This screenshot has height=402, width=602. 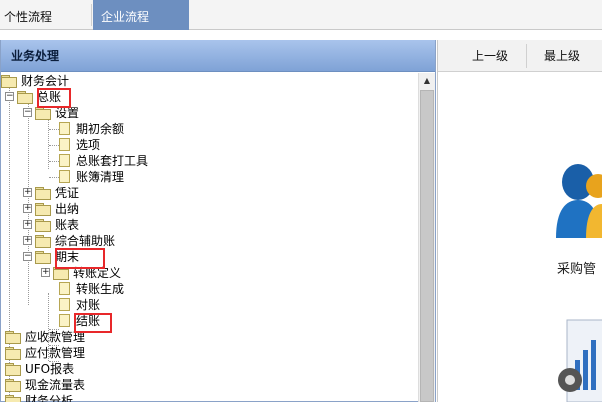 What do you see at coordinates (520, 56) in the screenshot?
I see `content-nav-bar: 上一级 最上级` at bounding box center [520, 56].